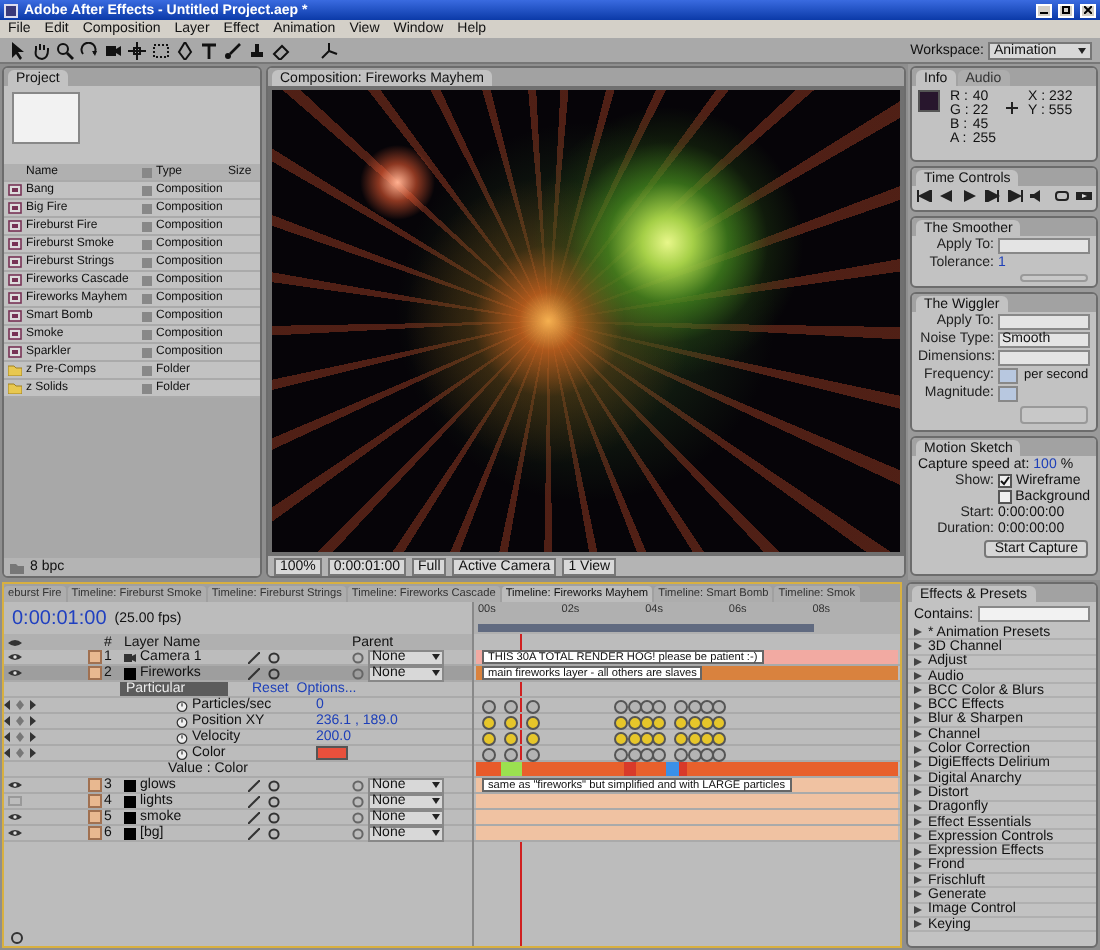  I want to click on eraser-icon, so click(281, 50).